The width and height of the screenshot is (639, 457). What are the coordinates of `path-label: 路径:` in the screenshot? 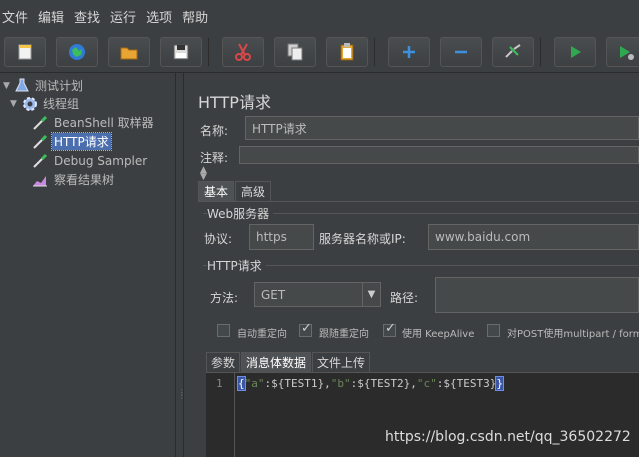 It's located at (404, 298).